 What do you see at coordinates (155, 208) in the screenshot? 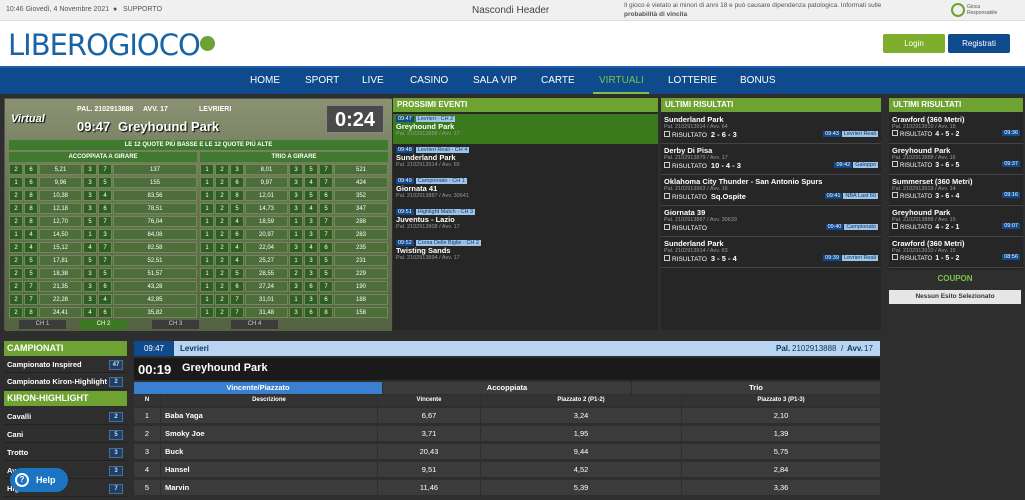
I see `quote-cell: 78,51` at bounding box center [155, 208].